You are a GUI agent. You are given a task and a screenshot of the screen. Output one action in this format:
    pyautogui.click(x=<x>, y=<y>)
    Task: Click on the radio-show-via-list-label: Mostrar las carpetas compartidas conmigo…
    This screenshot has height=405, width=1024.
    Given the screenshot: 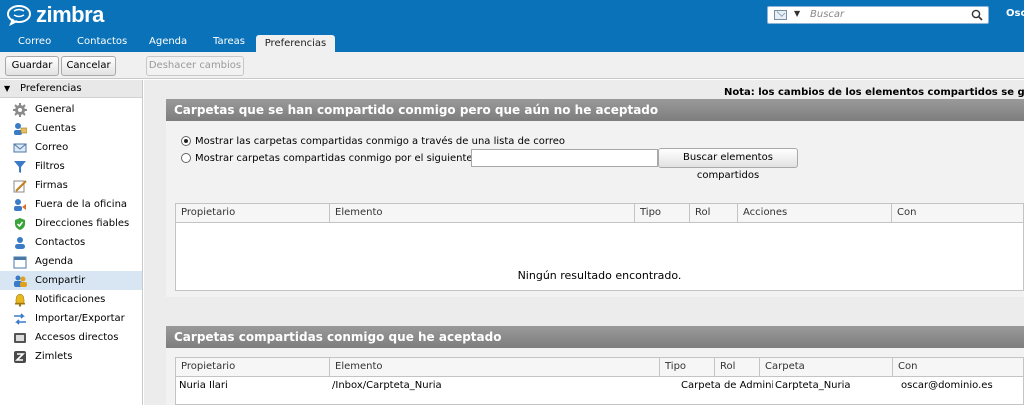 What is the action you would take?
    pyautogui.click(x=380, y=141)
    